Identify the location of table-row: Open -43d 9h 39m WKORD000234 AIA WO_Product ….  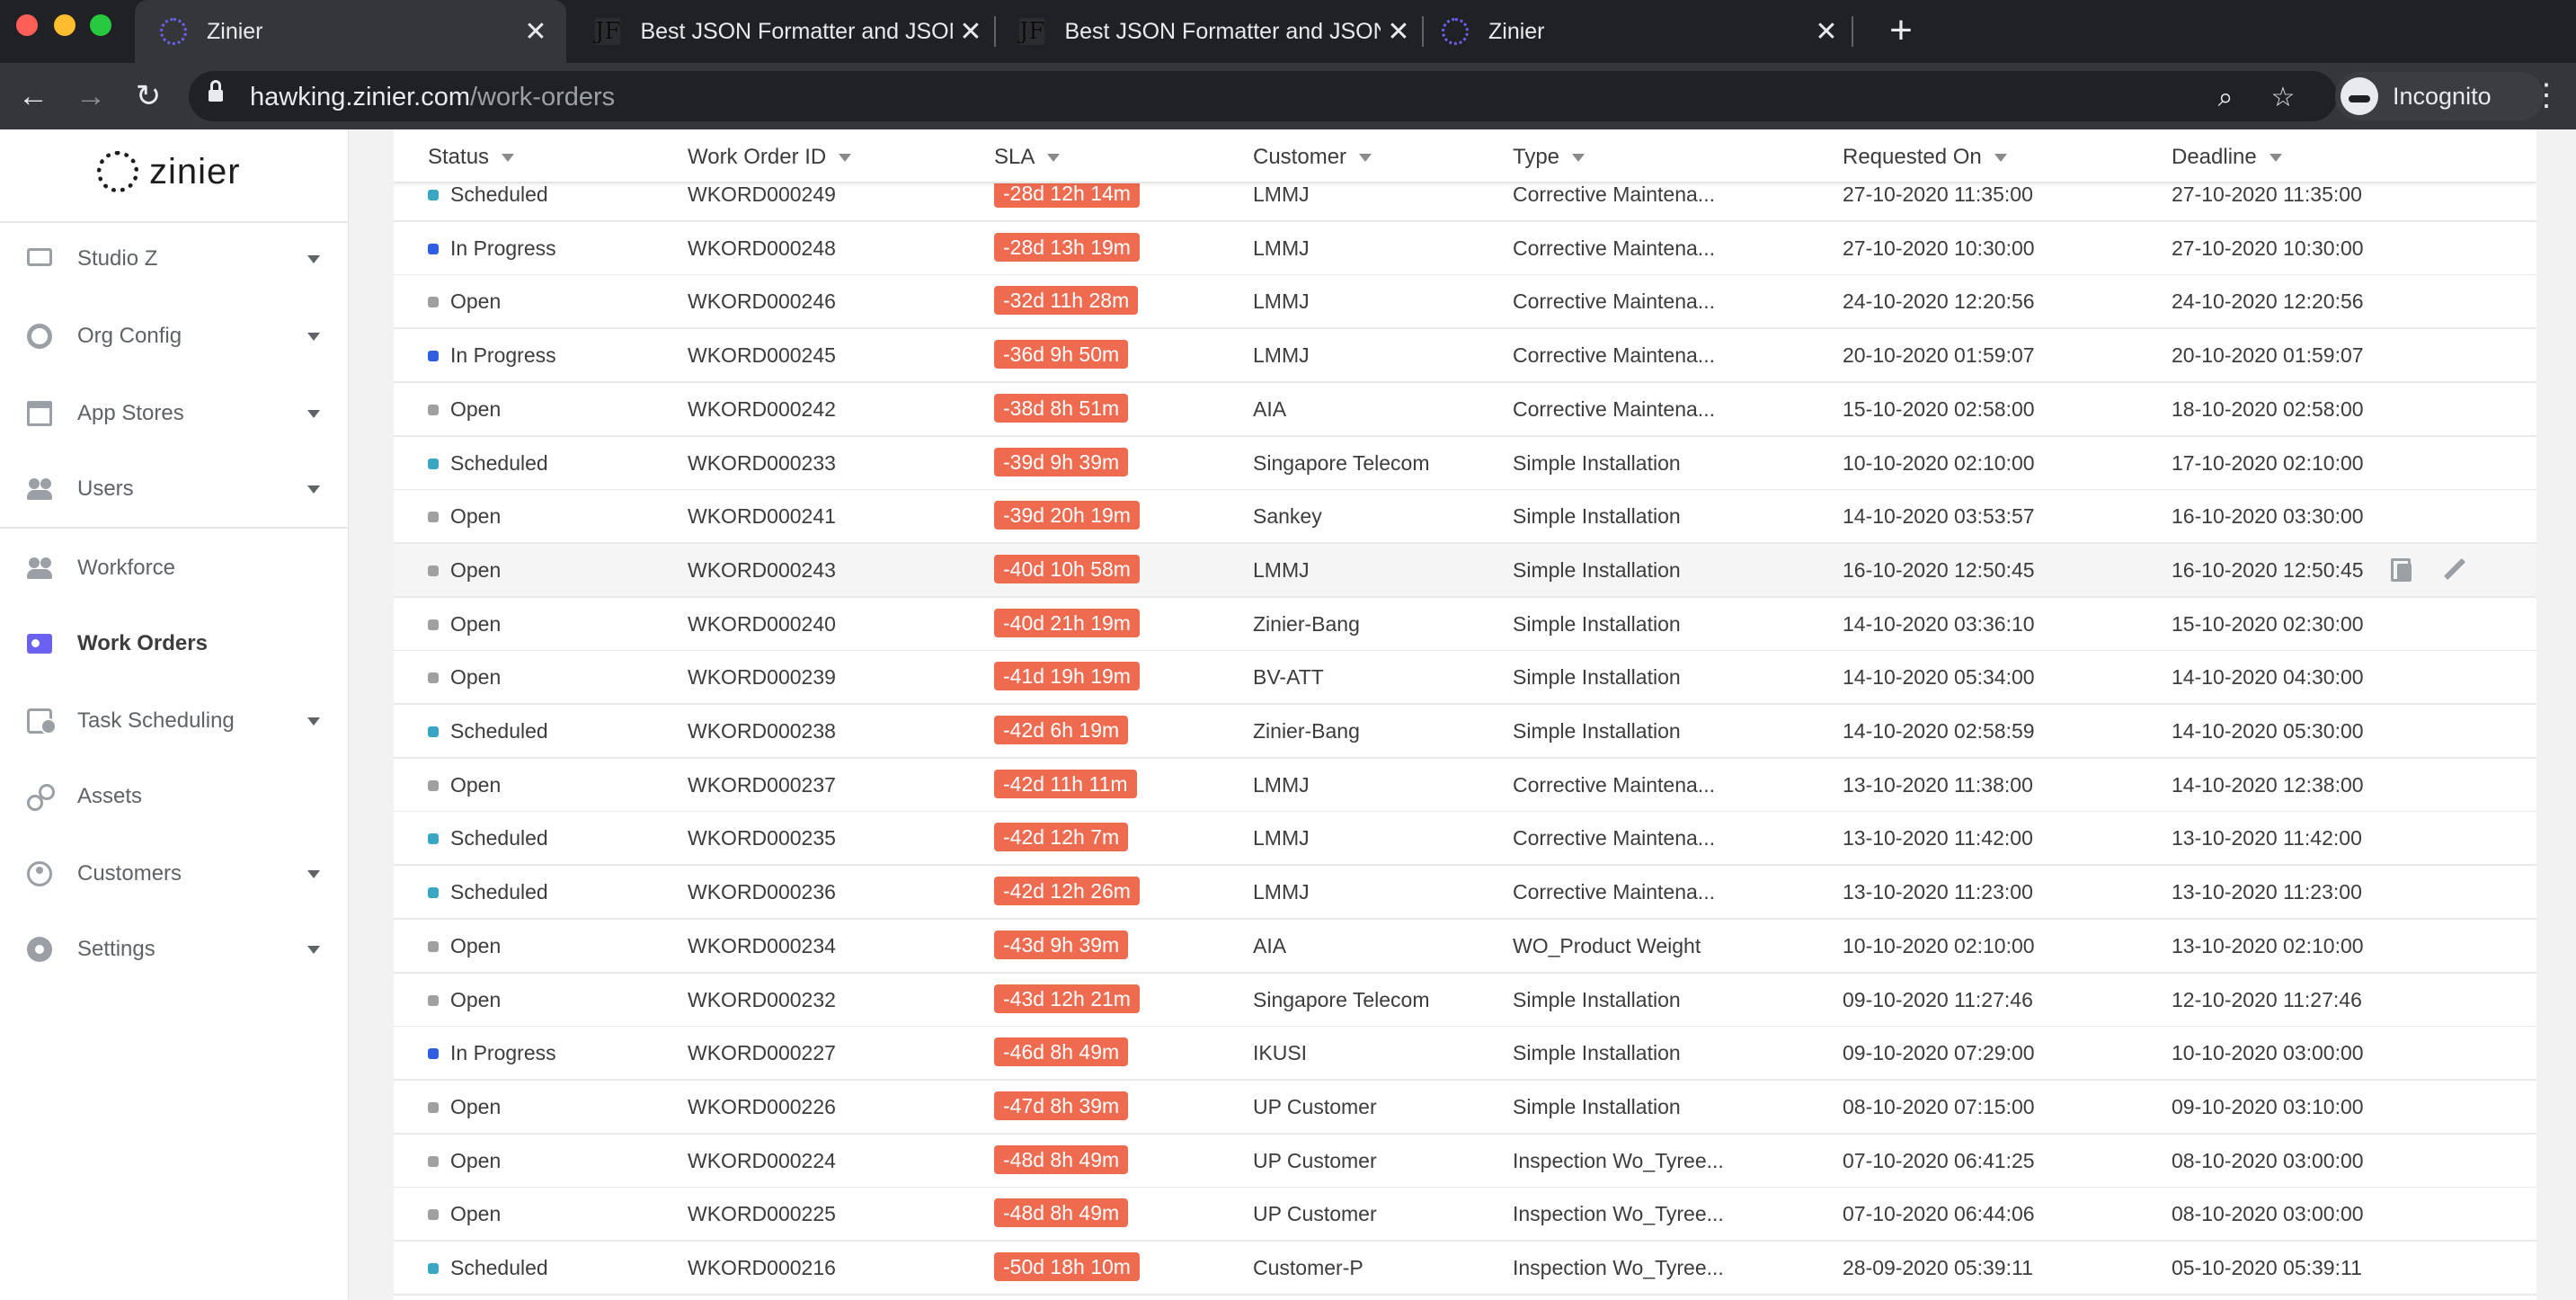
(1465, 947).